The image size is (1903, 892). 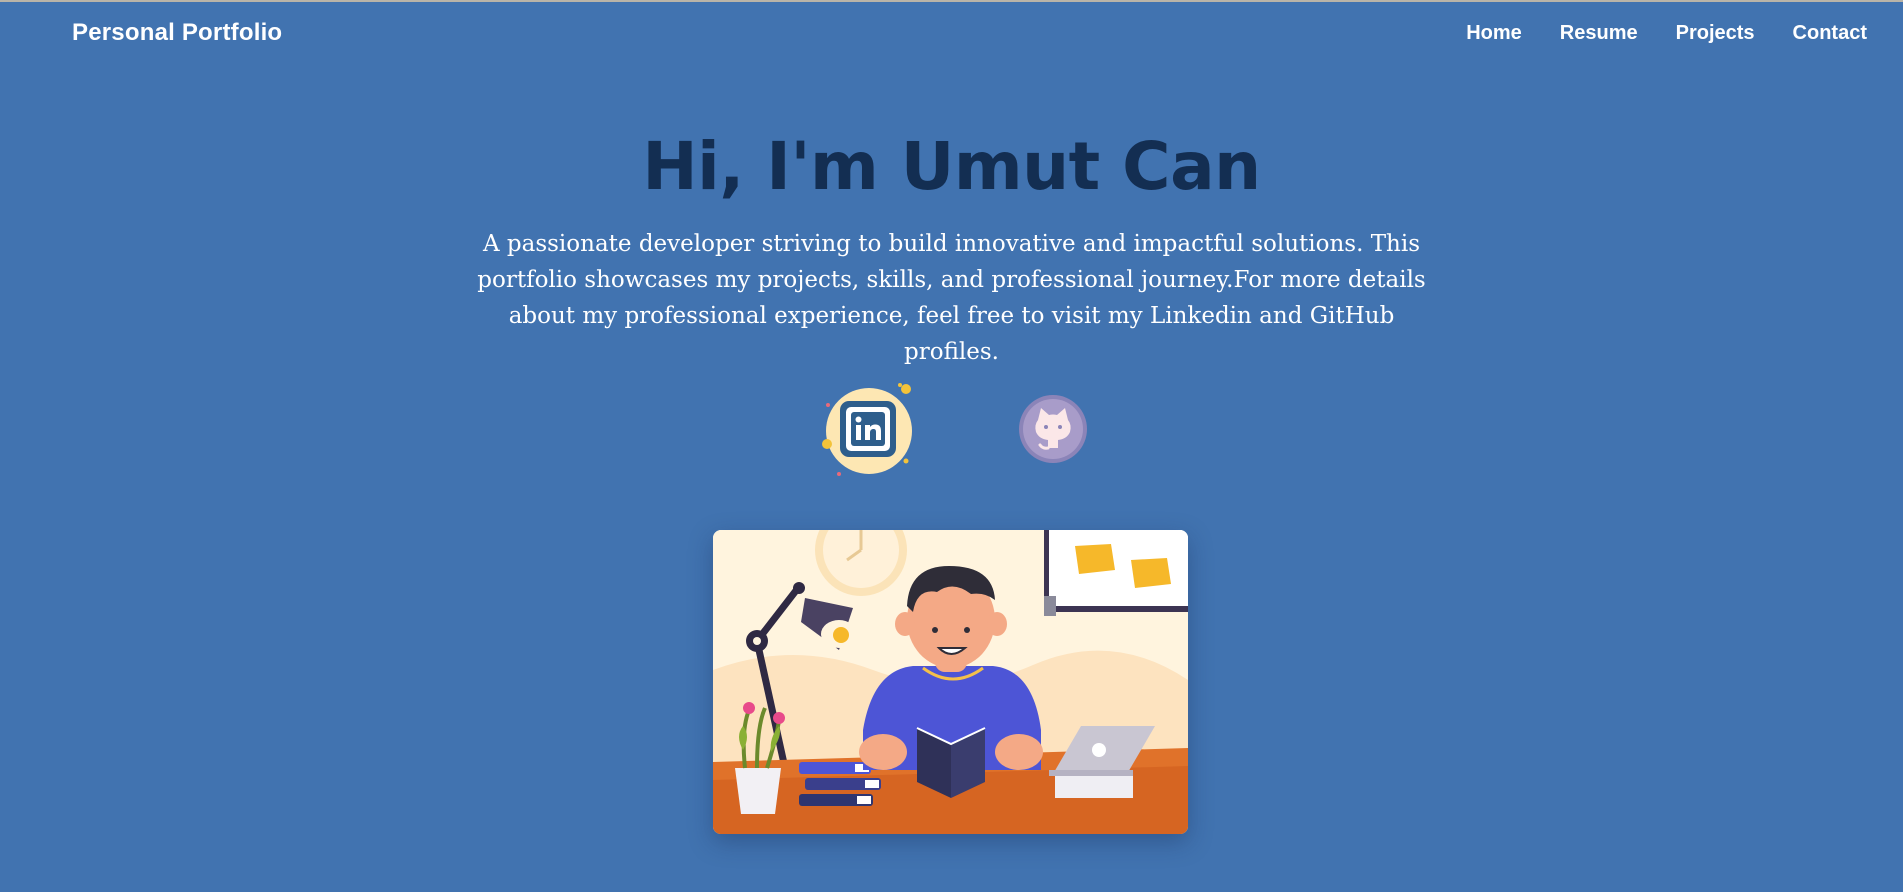 What do you see at coordinates (951, 166) in the screenshot?
I see `hero-title: Hi, I'm Umut Can` at bounding box center [951, 166].